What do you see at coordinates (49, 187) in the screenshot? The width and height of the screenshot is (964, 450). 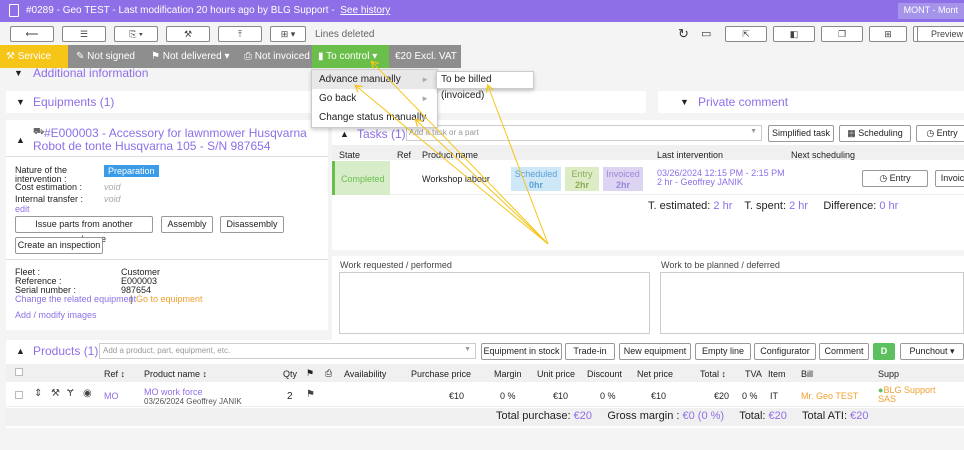 I see `cost-label: Cost estimation :` at bounding box center [49, 187].